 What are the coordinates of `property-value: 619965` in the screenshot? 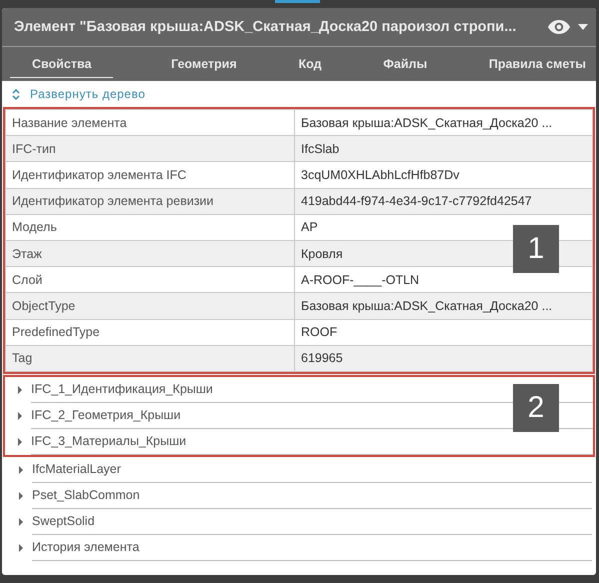 It's located at (443, 358).